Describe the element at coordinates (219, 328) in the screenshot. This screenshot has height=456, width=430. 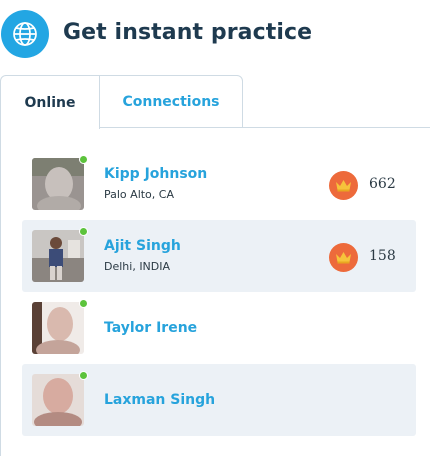
I see `user-row-taylor-irene: Taylor Irene` at that location.